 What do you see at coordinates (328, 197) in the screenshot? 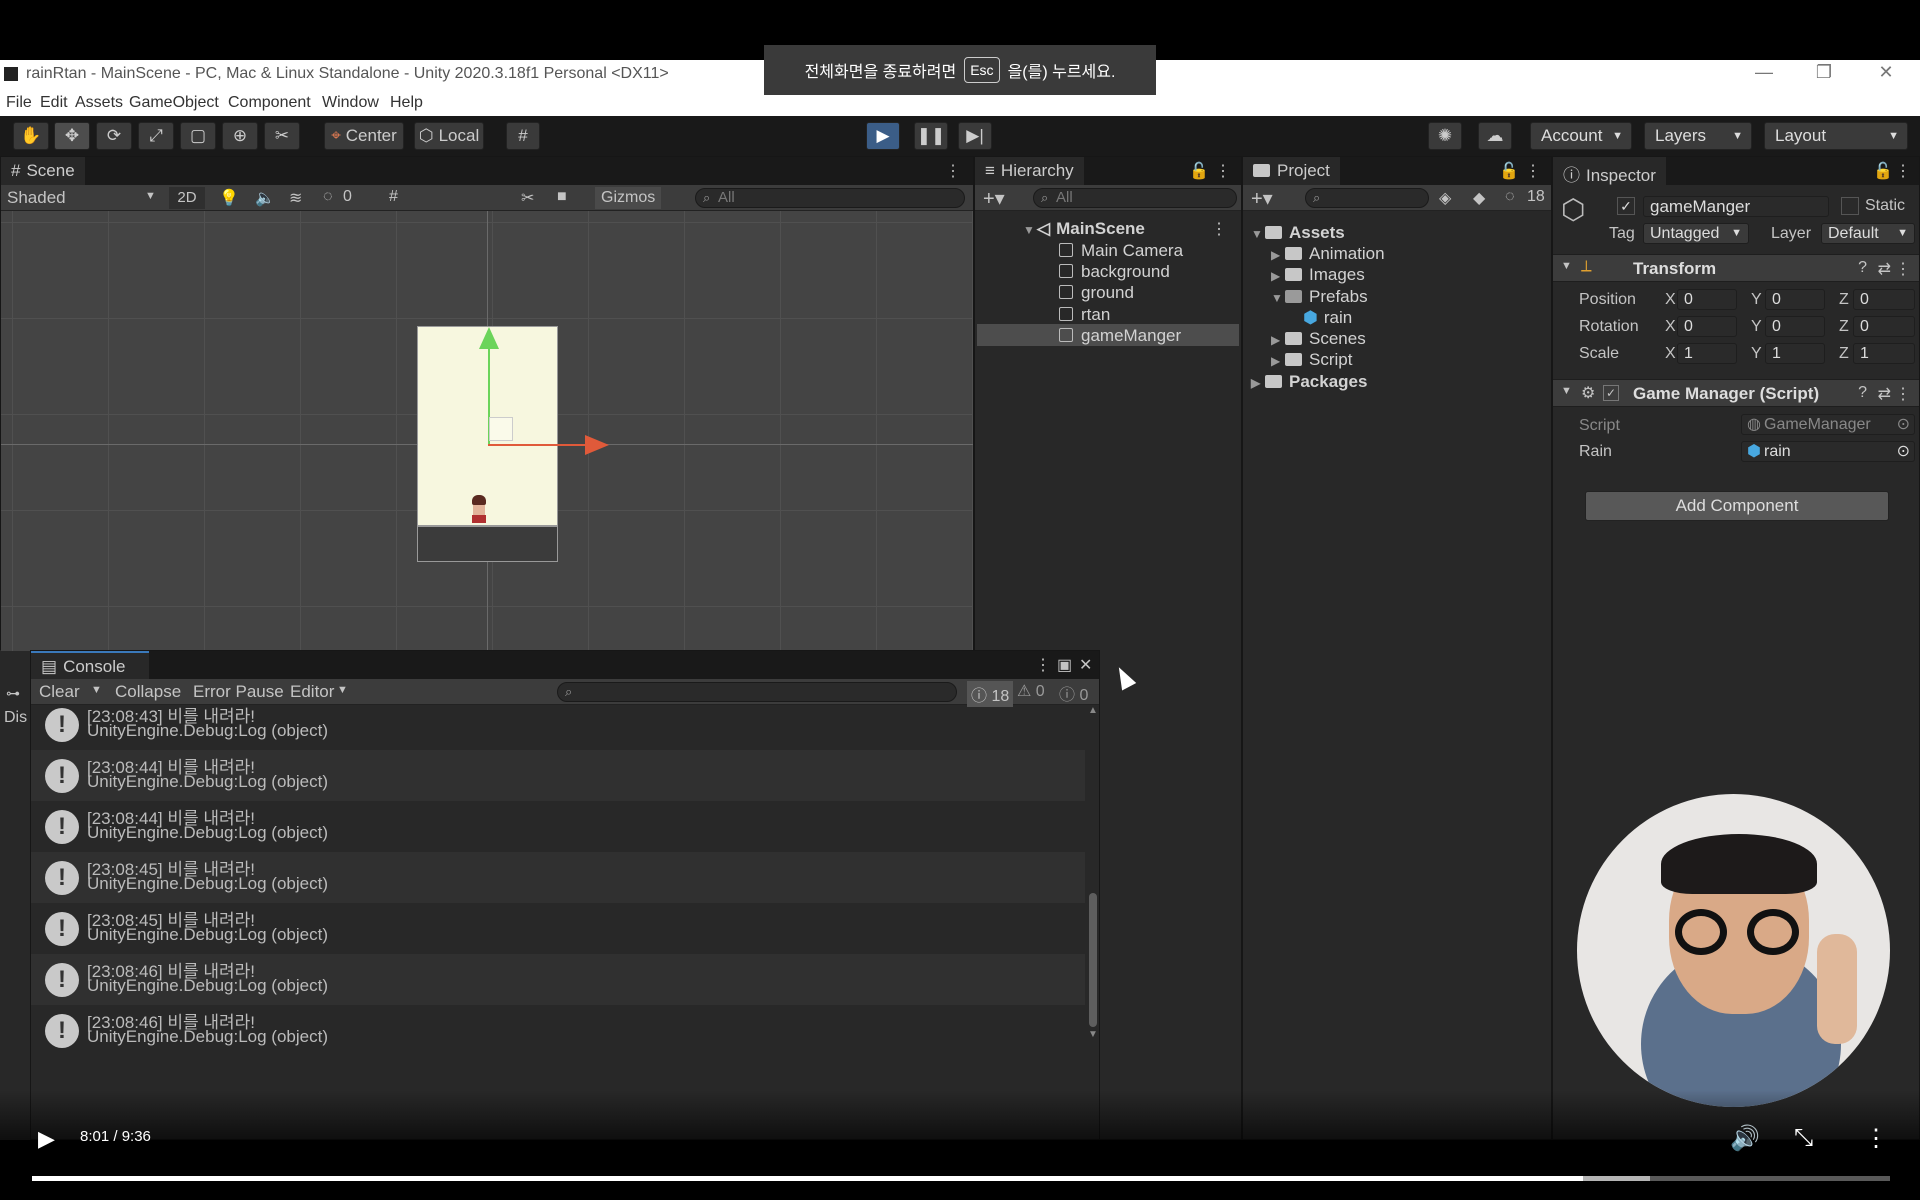
I see `visibility-icon: ◌` at bounding box center [328, 197].